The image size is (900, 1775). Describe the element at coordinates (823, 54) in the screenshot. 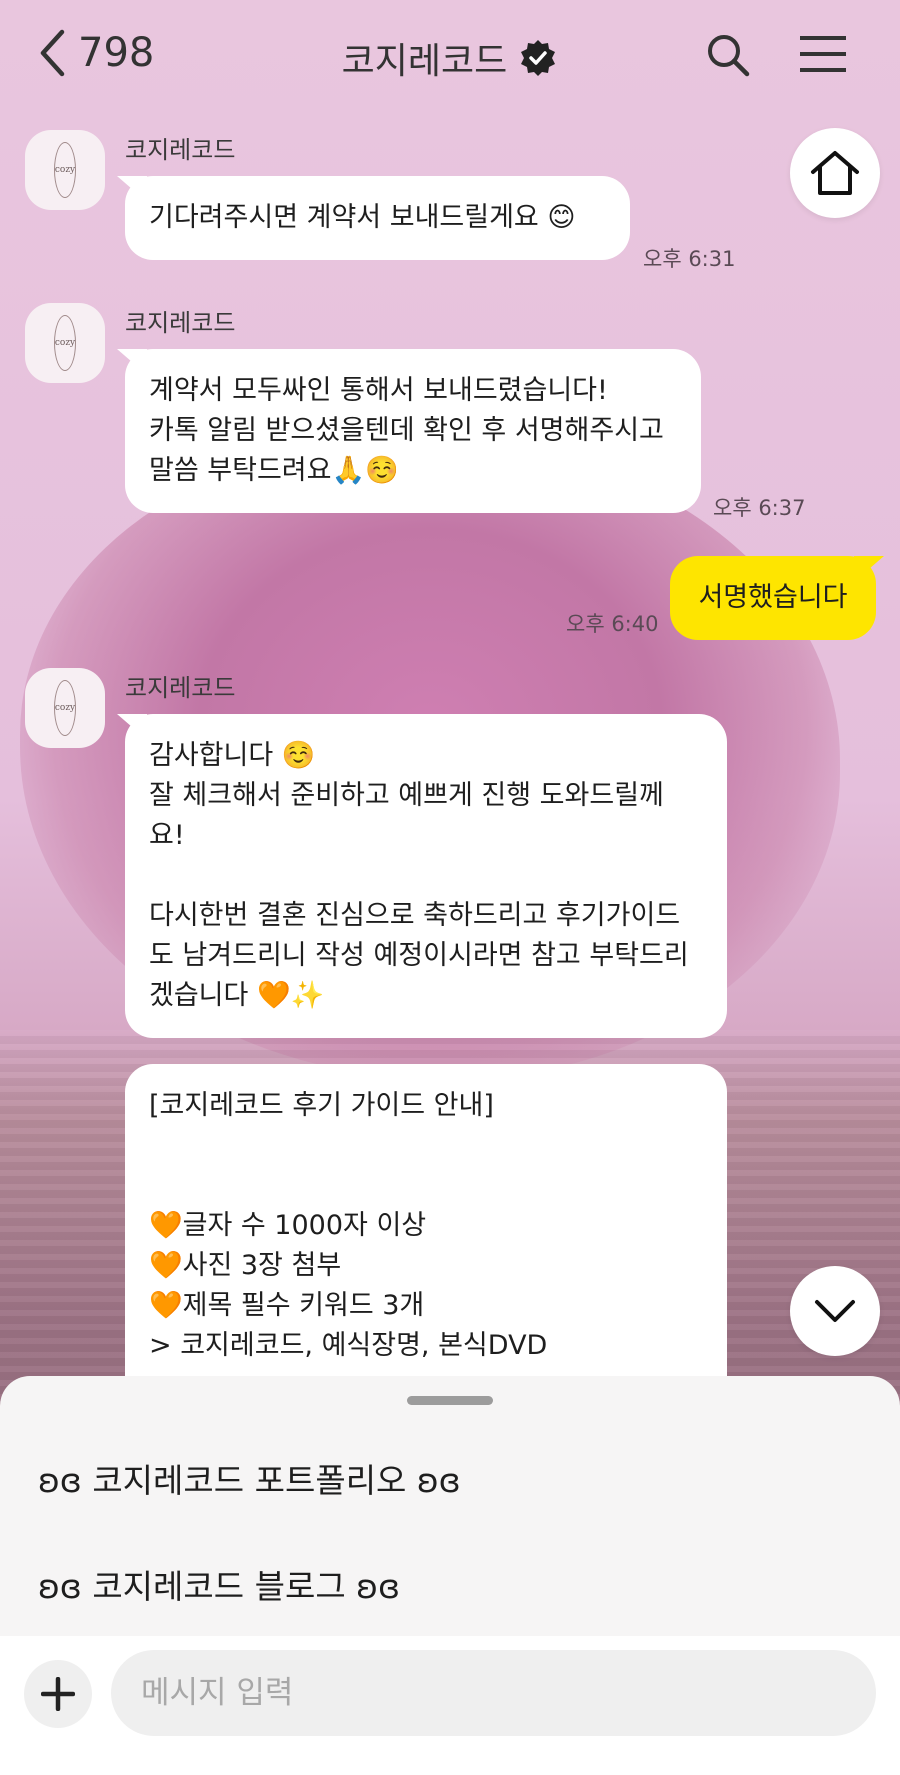

I see `menu-icon` at that location.